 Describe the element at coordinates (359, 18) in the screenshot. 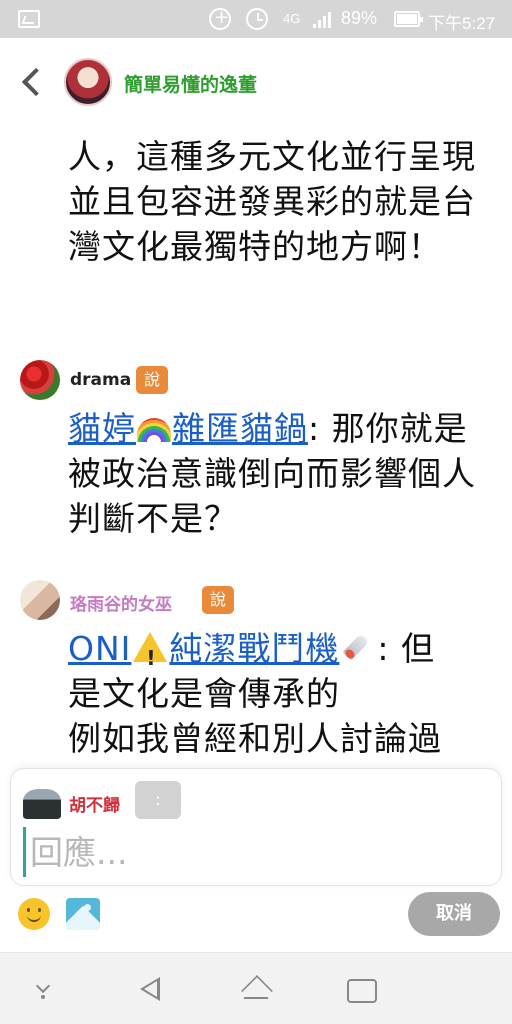

I see `battery-percent: 89%` at that location.